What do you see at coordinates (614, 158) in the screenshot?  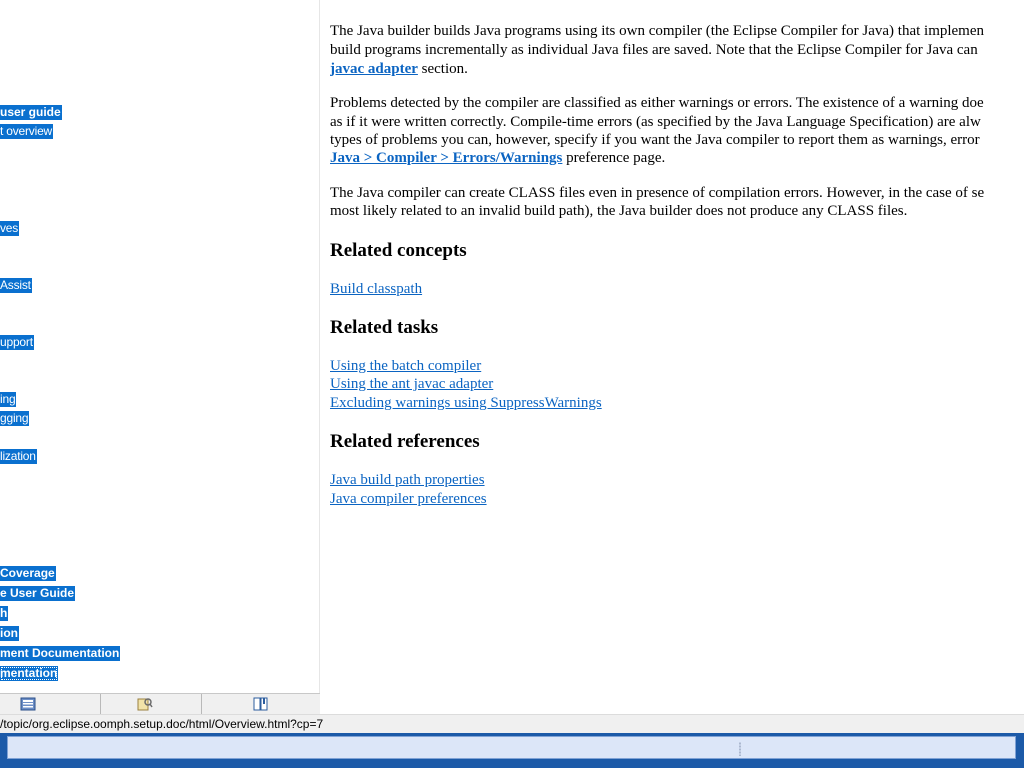 I see `text-preference-page: preference page.` at bounding box center [614, 158].